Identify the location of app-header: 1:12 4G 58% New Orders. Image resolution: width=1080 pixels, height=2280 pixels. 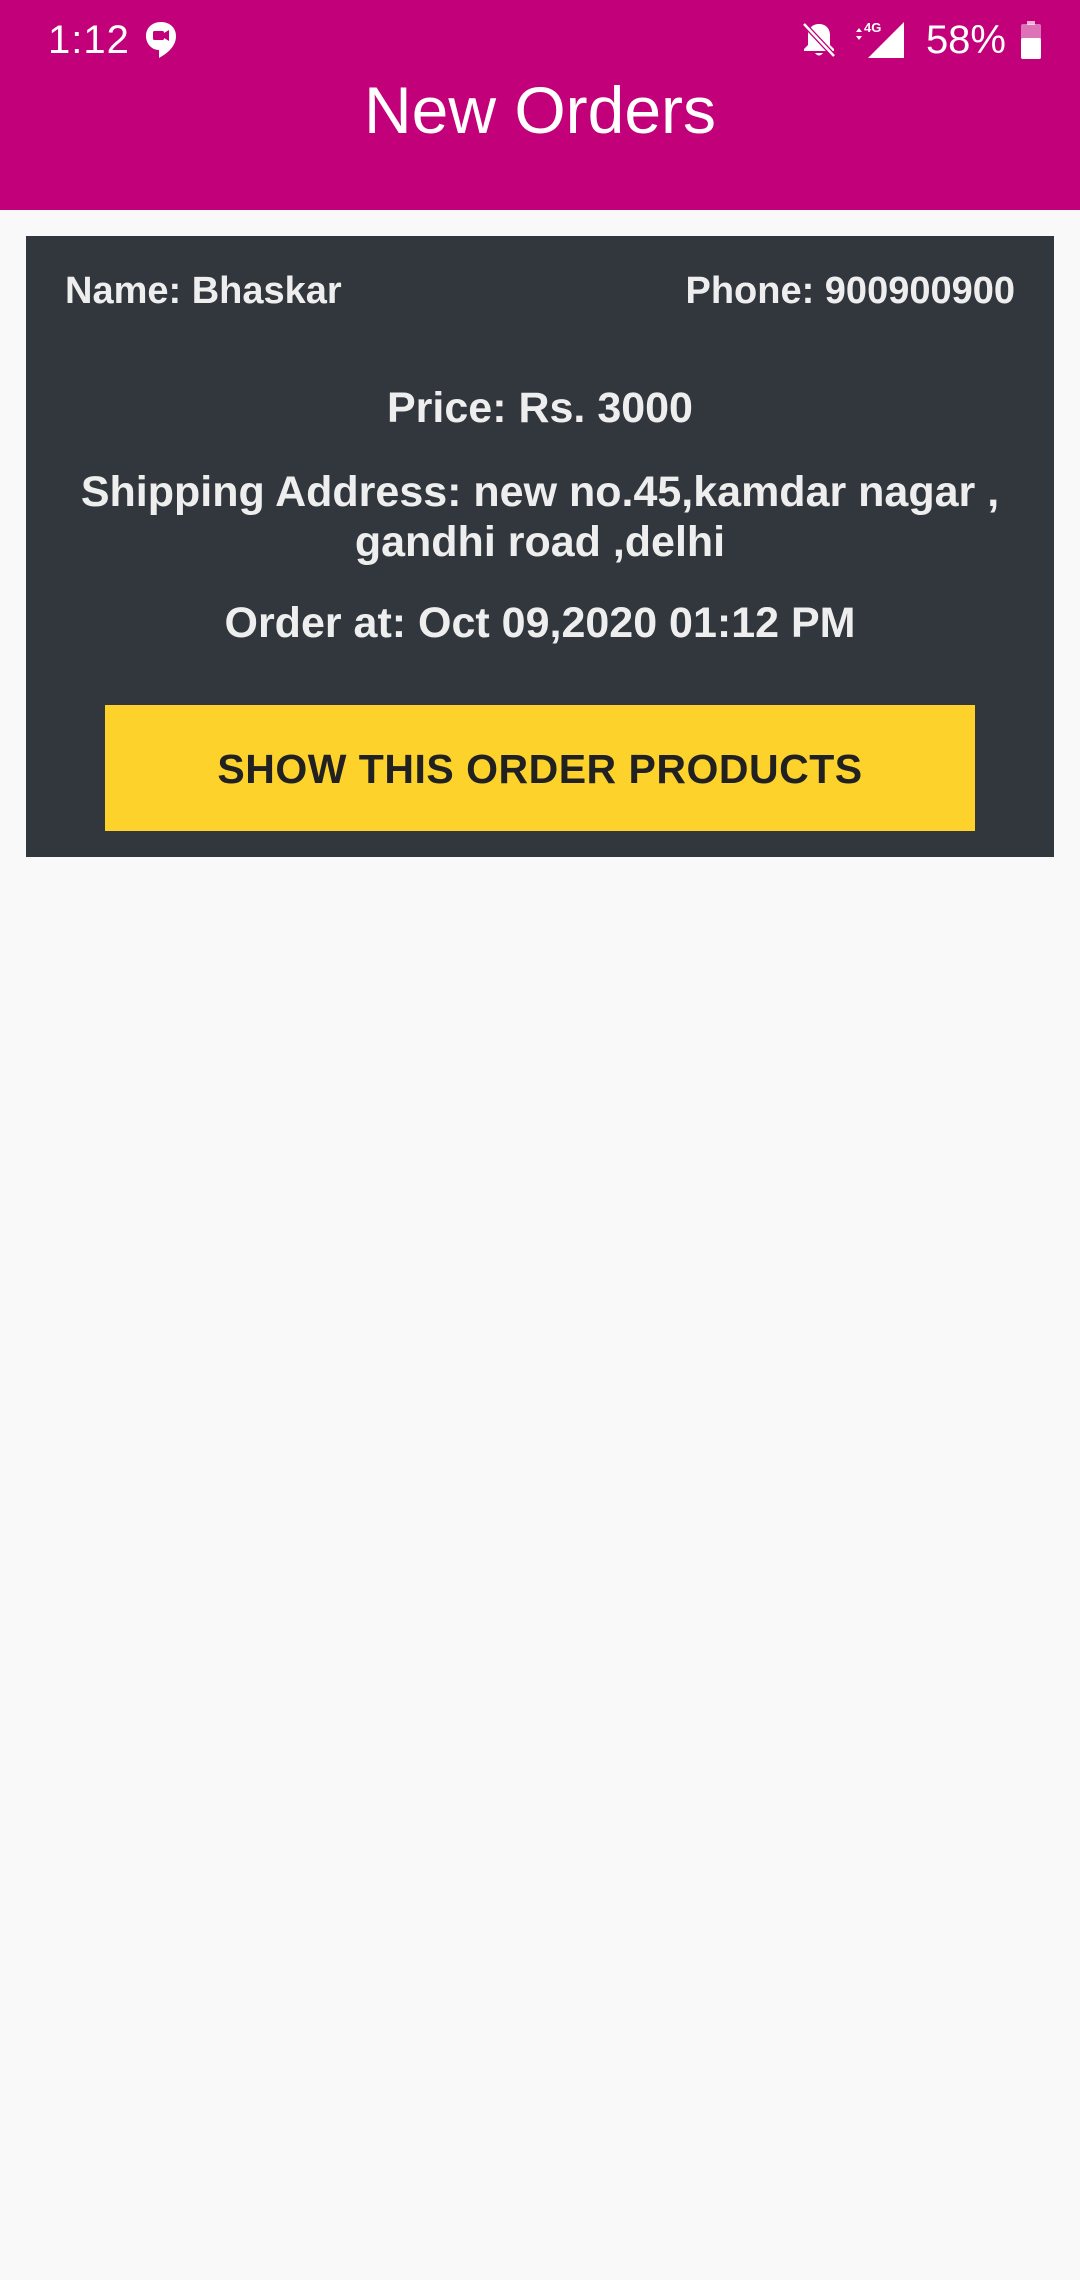
(540, 105).